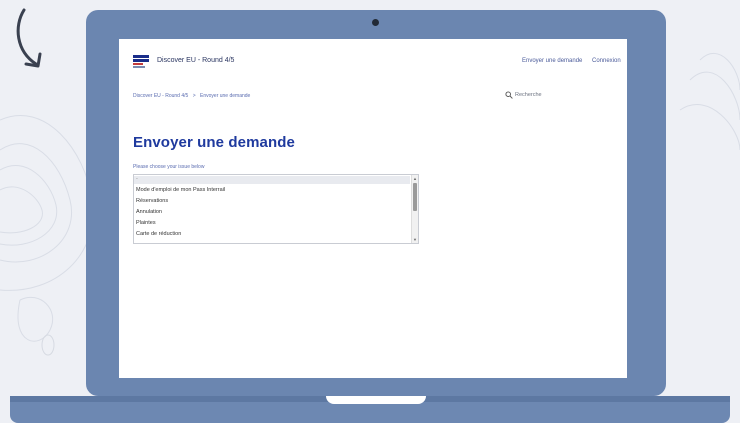 The width and height of the screenshot is (740, 423). What do you see at coordinates (29, 38) in the screenshot?
I see `curved-arrow-icon` at bounding box center [29, 38].